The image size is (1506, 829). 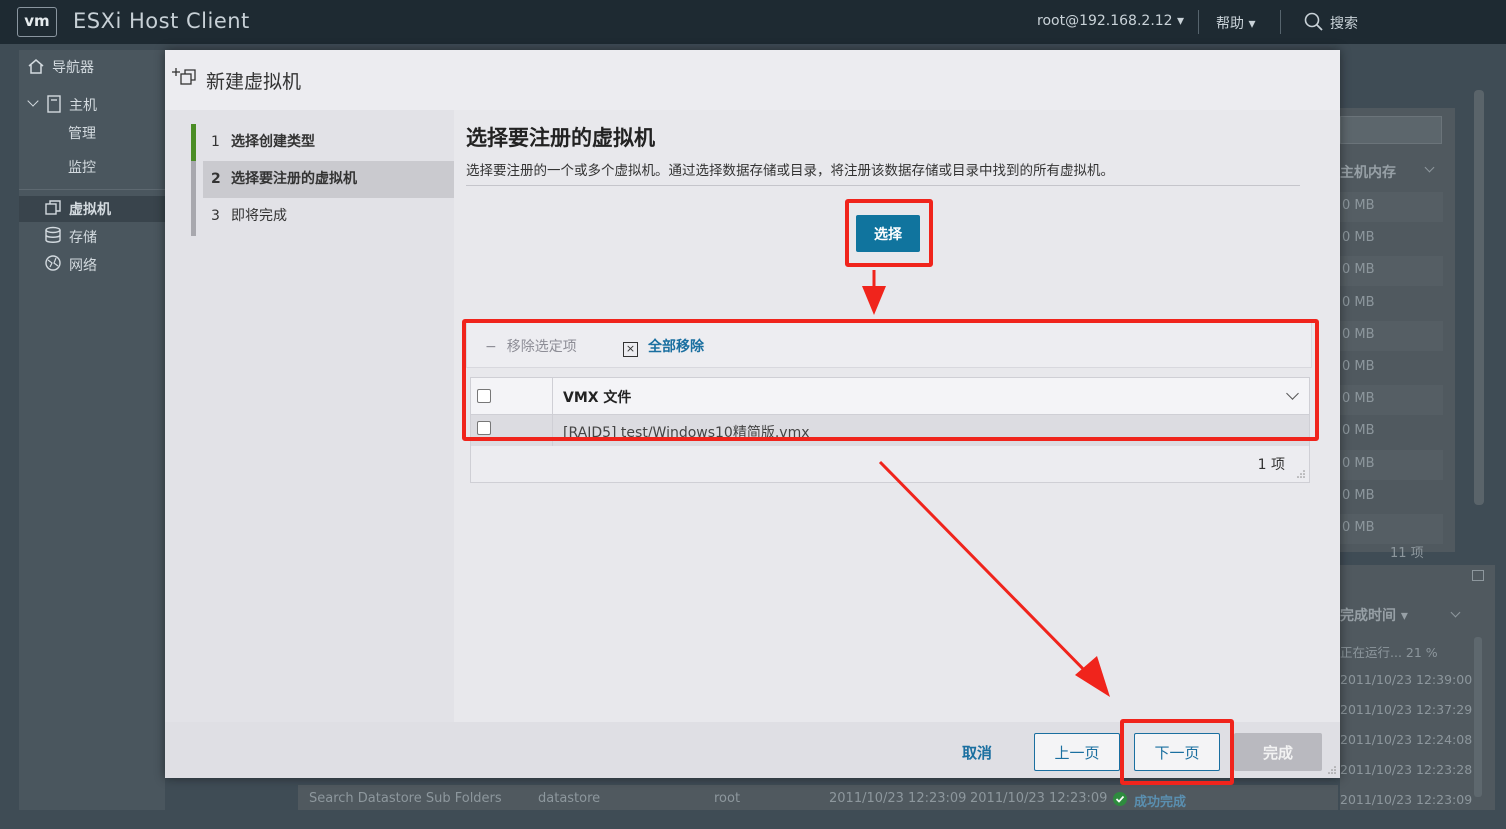 I want to click on column-completed: 完成时间 ▾, so click(x=1374, y=615).